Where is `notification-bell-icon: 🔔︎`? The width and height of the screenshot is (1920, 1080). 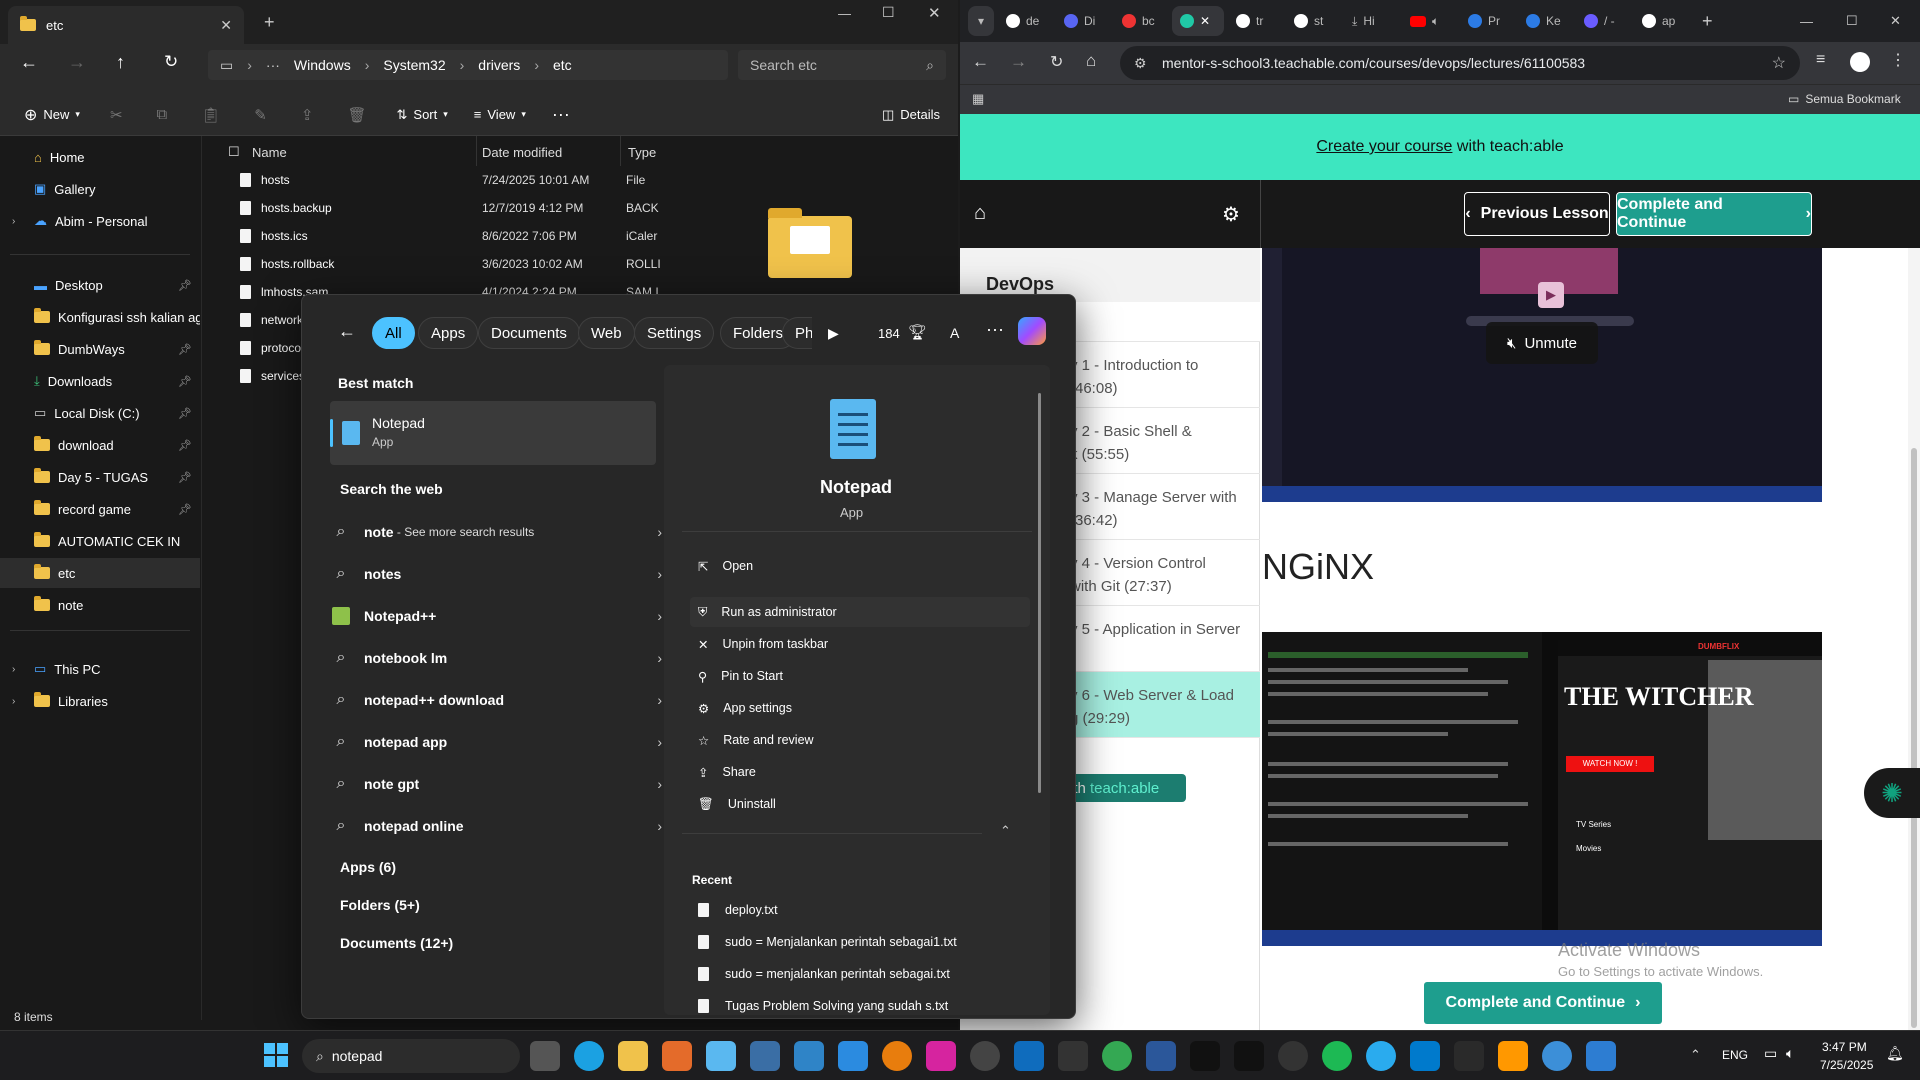 notification-bell-icon: 🔔︎ is located at coordinates (1895, 1053).